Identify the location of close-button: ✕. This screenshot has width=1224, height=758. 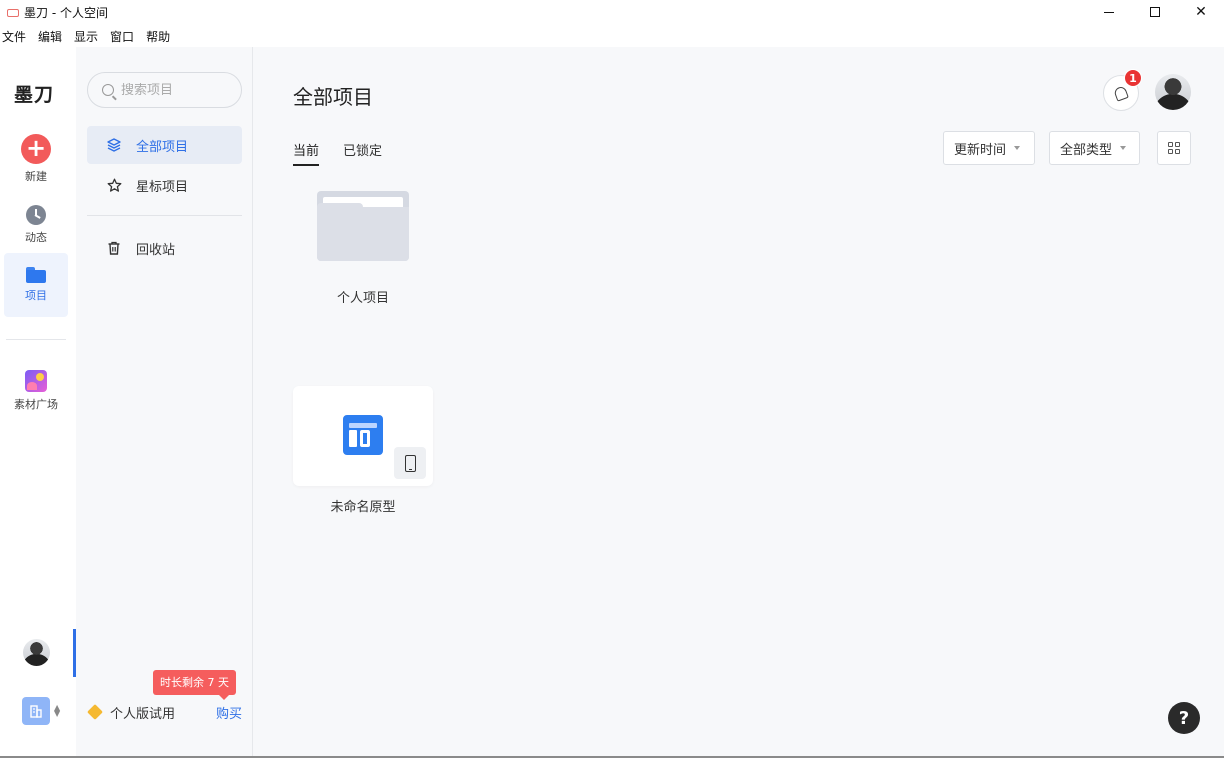
(1201, 12).